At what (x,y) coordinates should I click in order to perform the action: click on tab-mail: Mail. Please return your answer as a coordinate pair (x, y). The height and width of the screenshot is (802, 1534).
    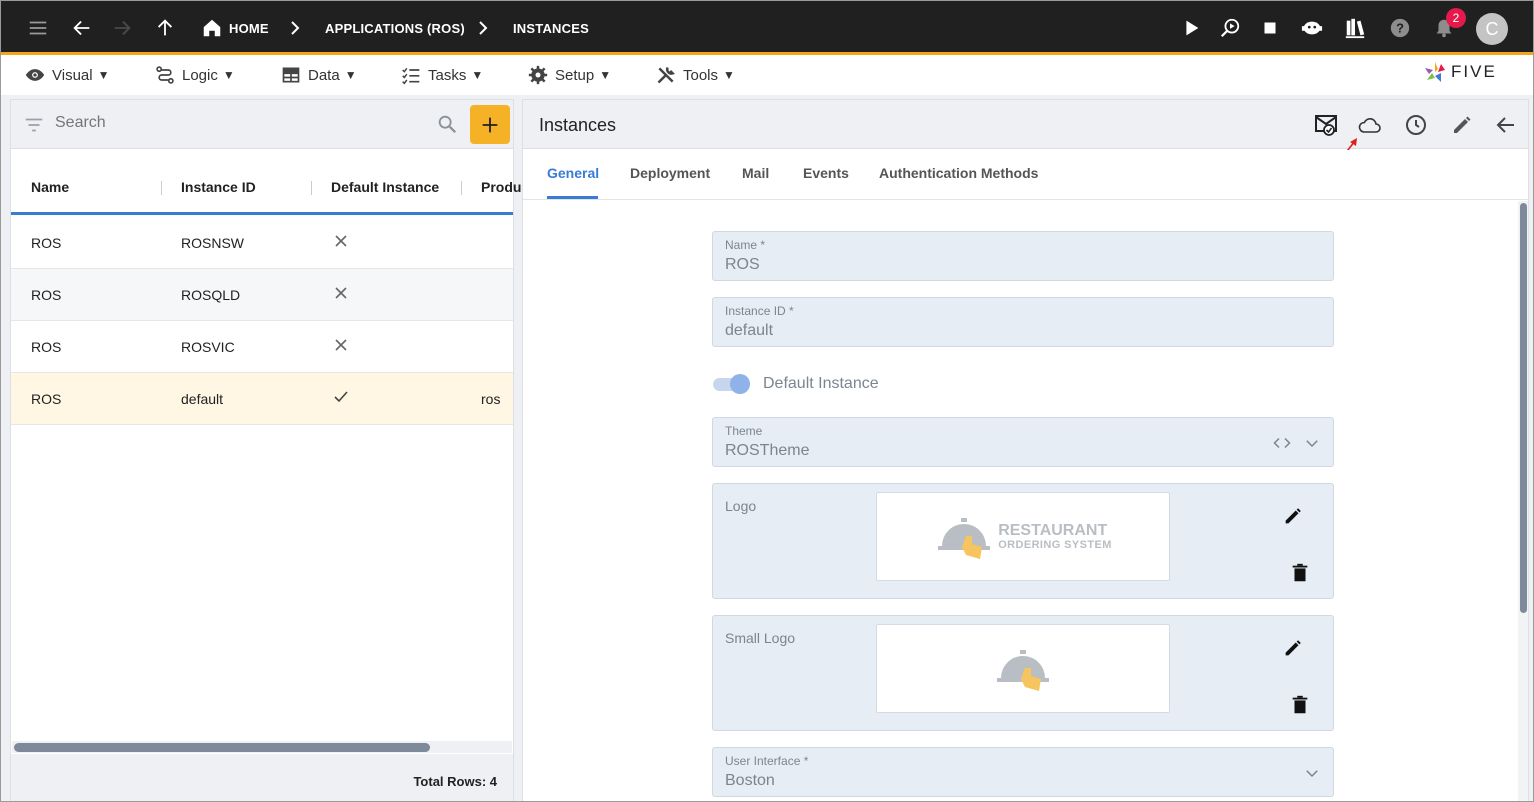
    Looking at the image, I should click on (755, 173).